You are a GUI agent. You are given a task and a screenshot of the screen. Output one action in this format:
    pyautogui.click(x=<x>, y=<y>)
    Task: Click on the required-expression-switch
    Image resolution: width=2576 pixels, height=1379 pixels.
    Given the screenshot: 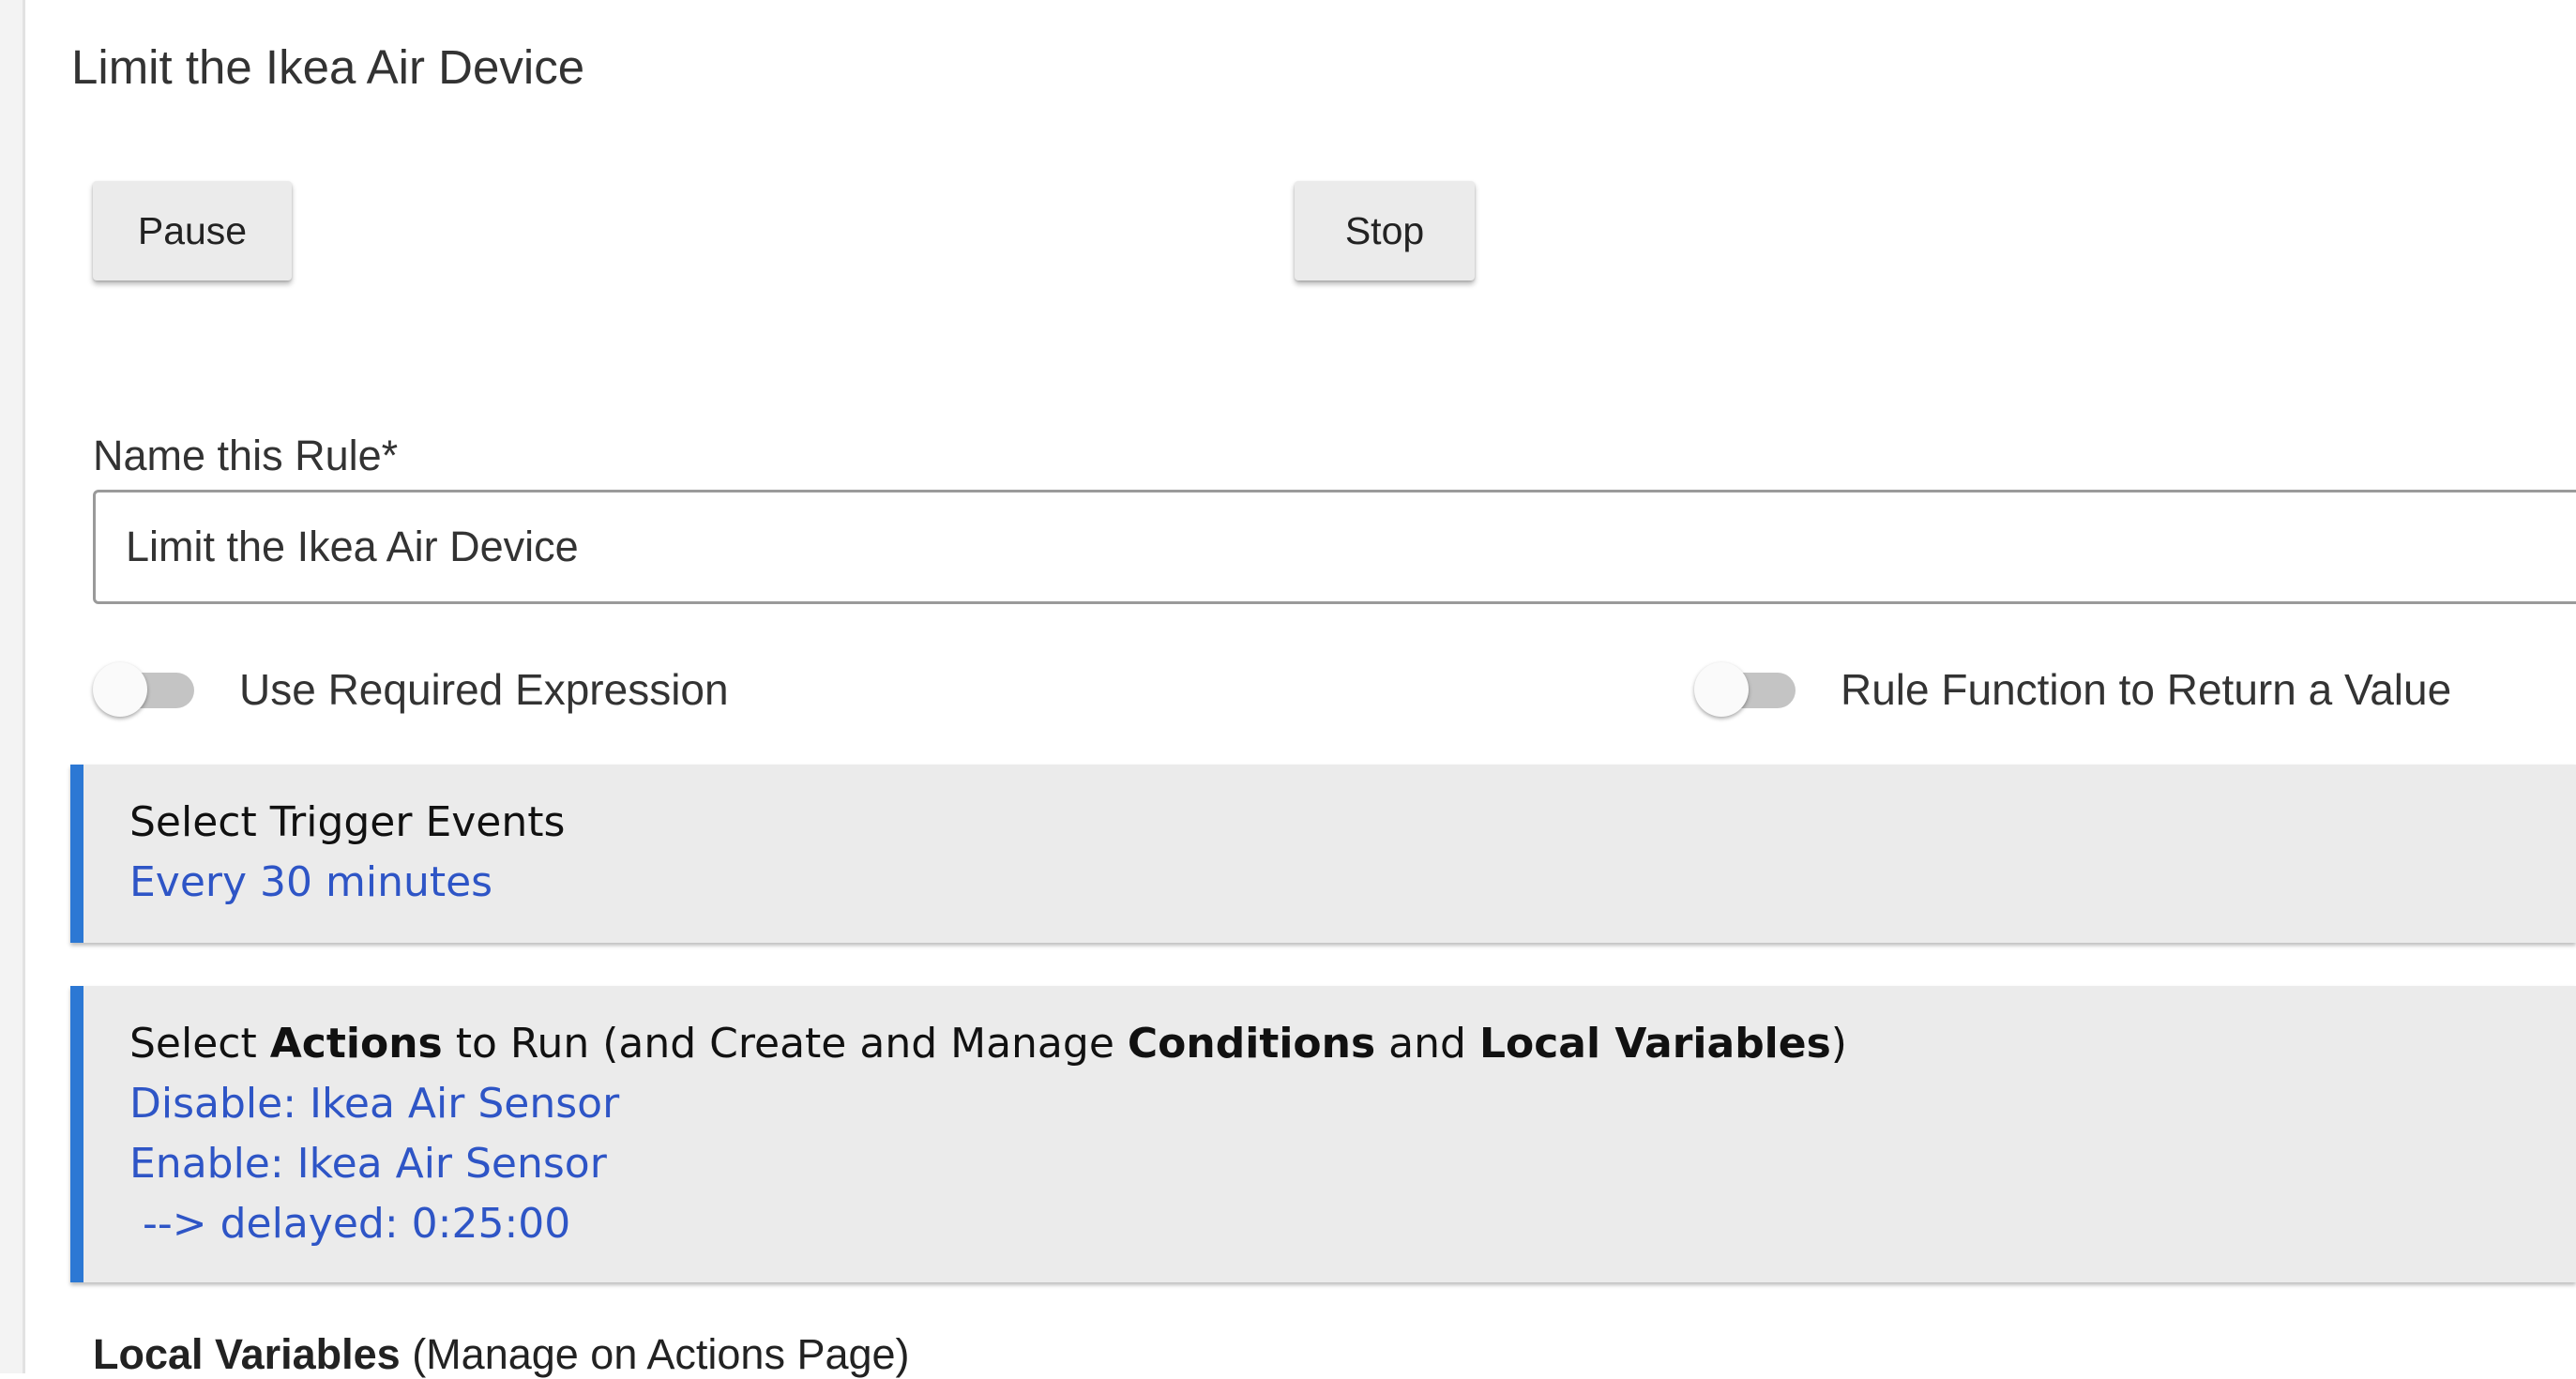 What is the action you would take?
    pyautogui.click(x=144, y=690)
    